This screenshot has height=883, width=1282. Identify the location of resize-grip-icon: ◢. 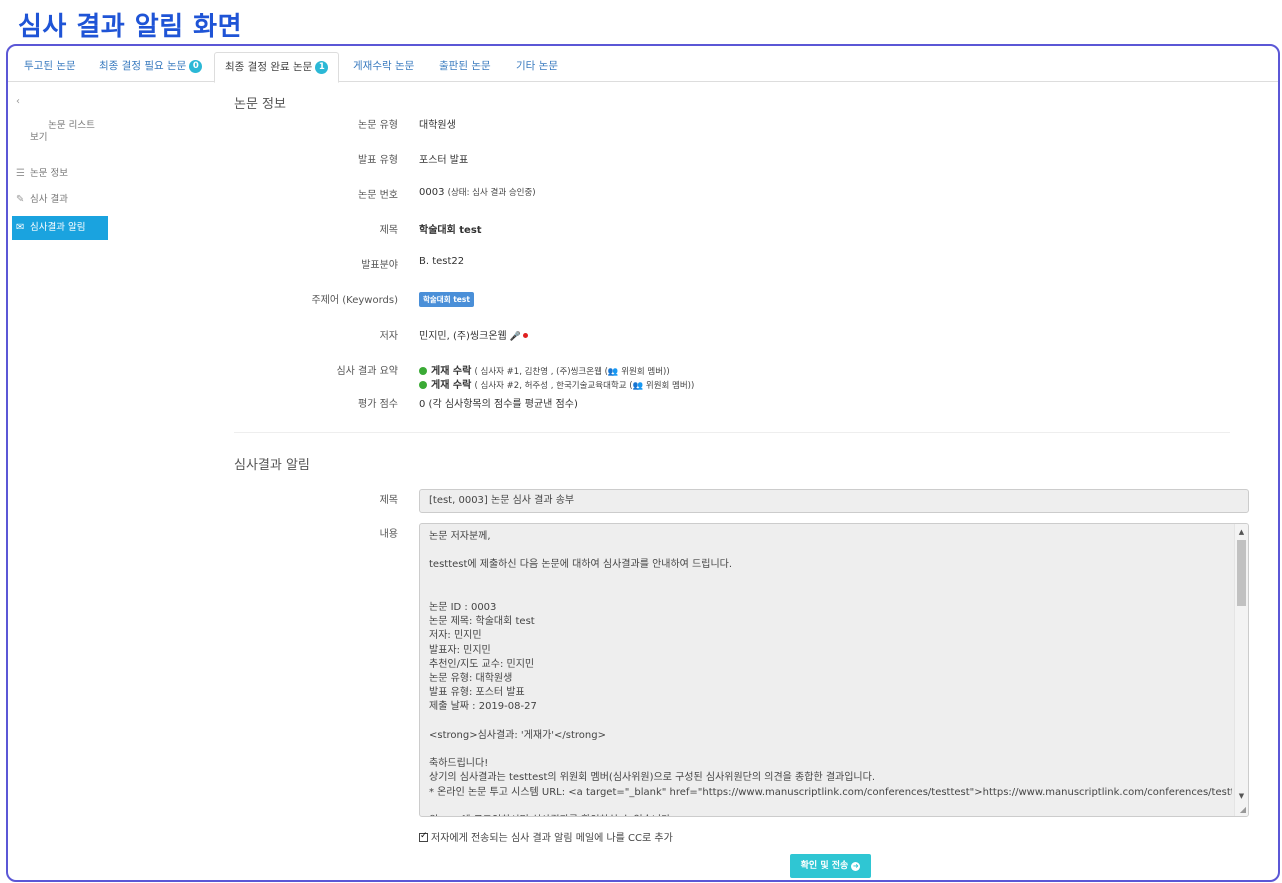
(1243, 809).